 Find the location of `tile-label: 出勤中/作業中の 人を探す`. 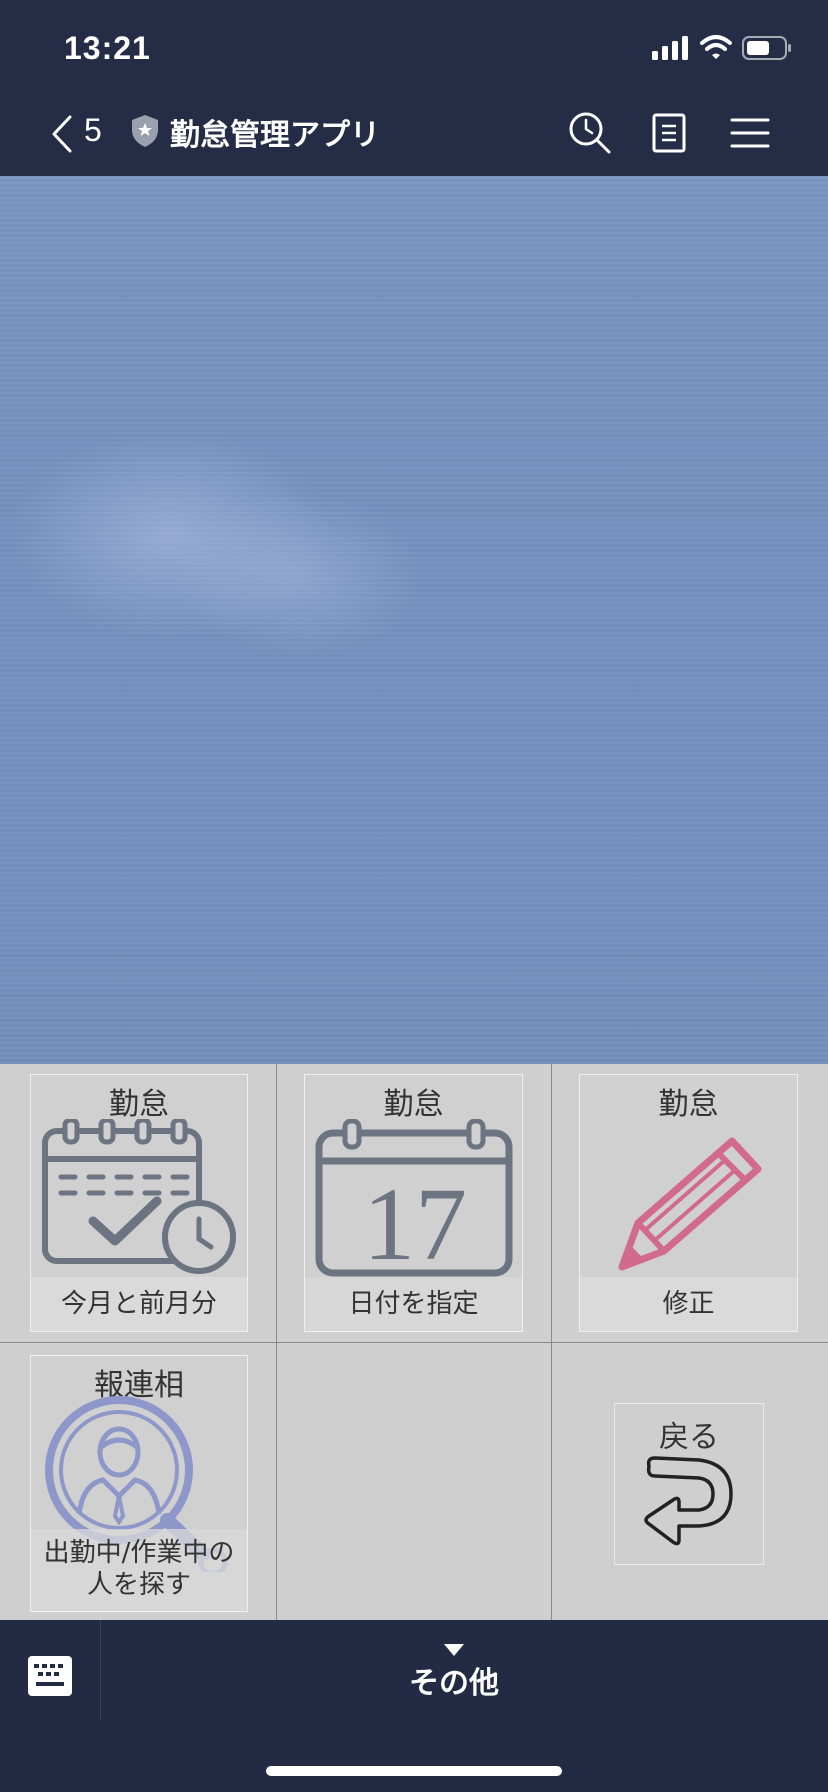

tile-label: 出勤中/作業中の 人を探す is located at coordinates (139, 1570).